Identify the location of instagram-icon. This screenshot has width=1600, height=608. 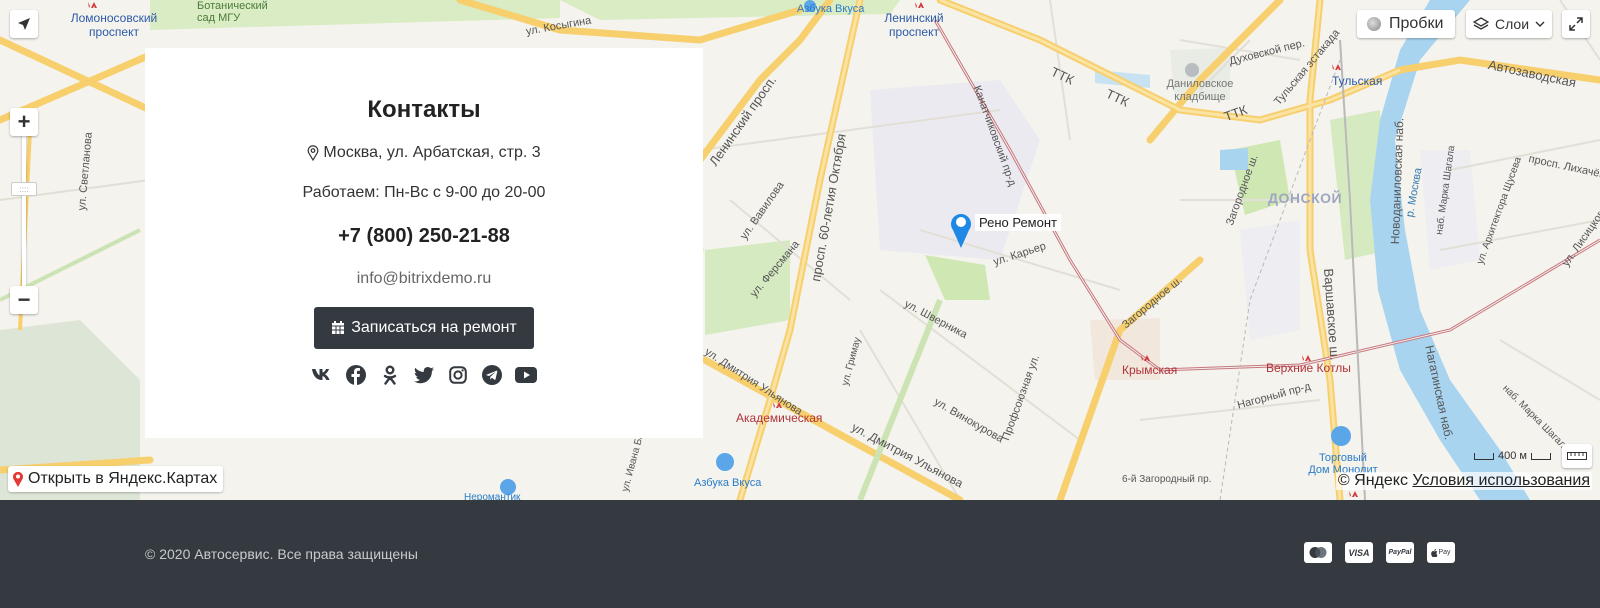
(458, 375).